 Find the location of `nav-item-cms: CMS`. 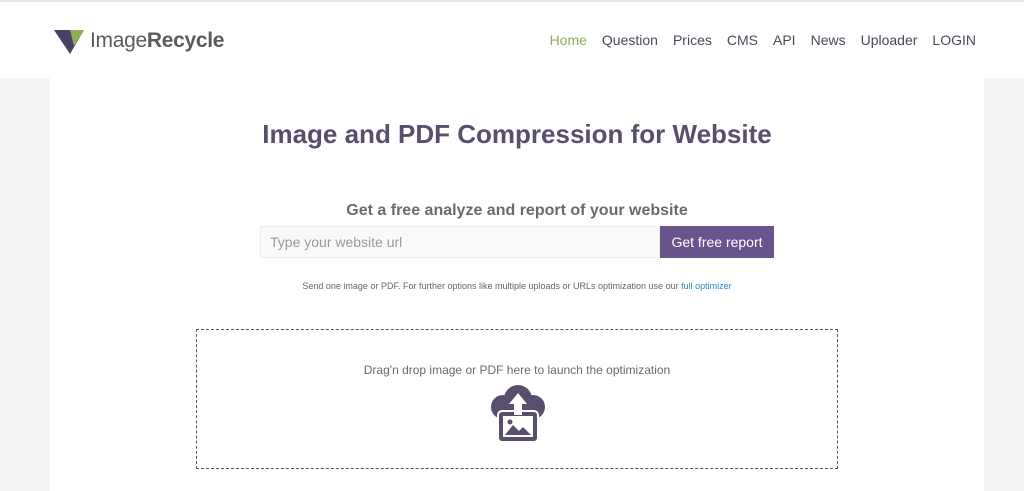

nav-item-cms: CMS is located at coordinates (742, 40).